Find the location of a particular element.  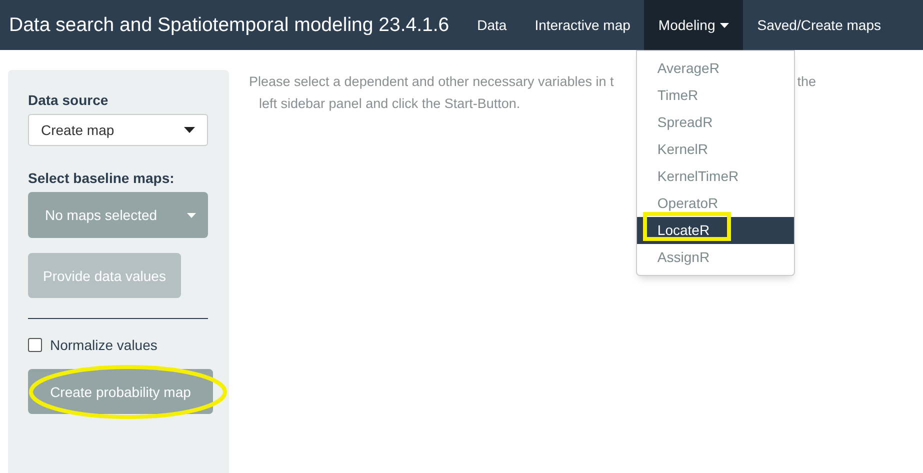

menu-item: SpreadR is located at coordinates (715, 122).